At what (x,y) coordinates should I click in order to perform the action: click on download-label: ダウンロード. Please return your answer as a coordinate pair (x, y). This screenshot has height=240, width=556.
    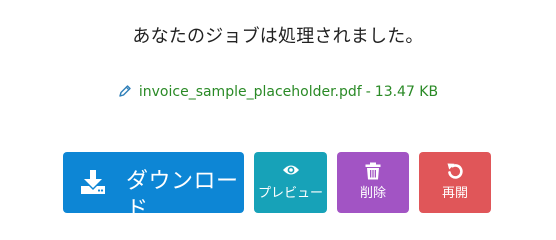
    Looking at the image, I should click on (182, 195).